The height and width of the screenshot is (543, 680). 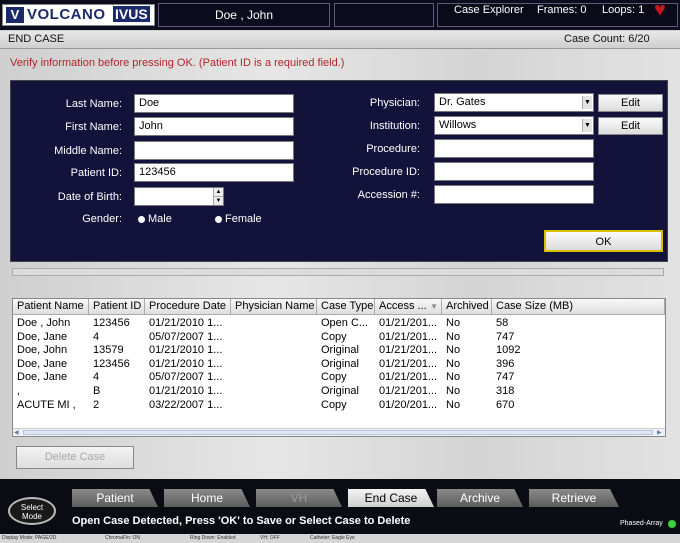 I want to click on tab-home: Home, so click(x=207, y=498).